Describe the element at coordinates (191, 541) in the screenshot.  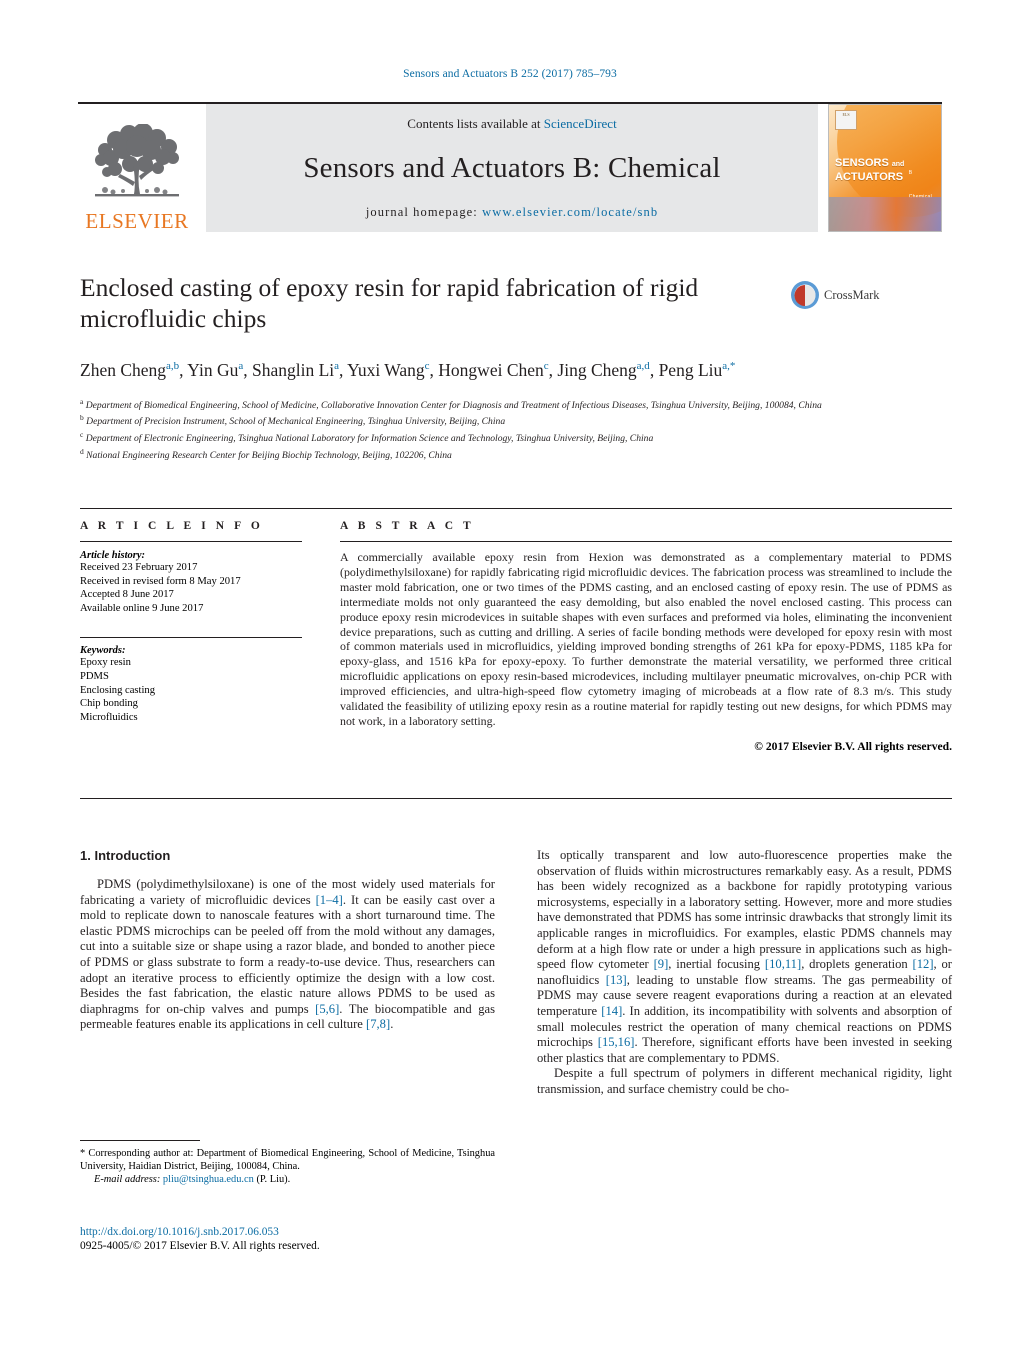
I see `article-info-rule` at that location.